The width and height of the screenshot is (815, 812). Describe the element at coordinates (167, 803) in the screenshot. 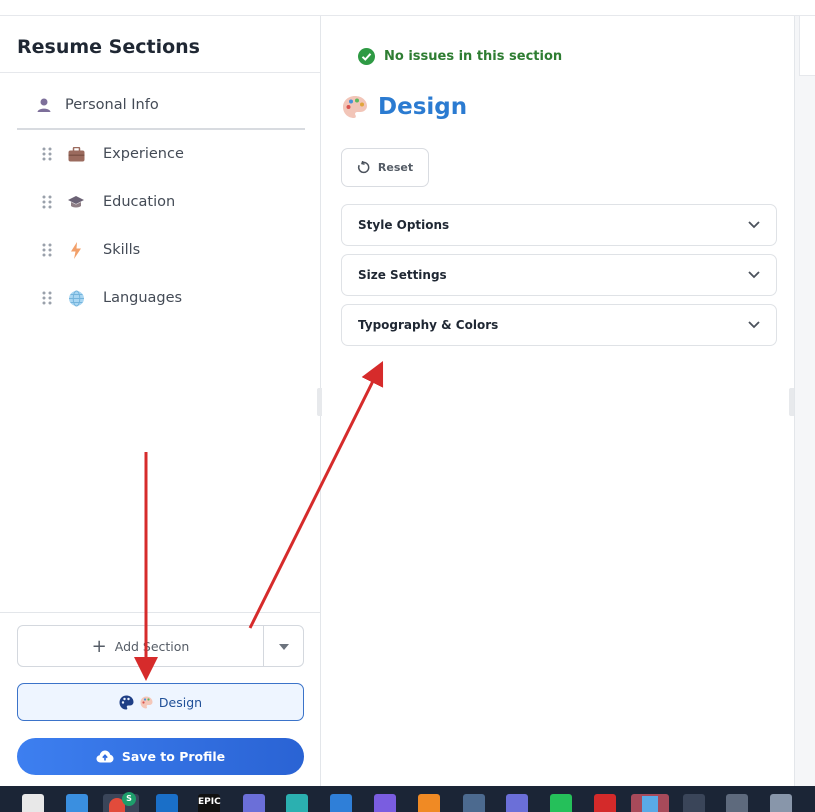

I see `outlook-icon` at that location.